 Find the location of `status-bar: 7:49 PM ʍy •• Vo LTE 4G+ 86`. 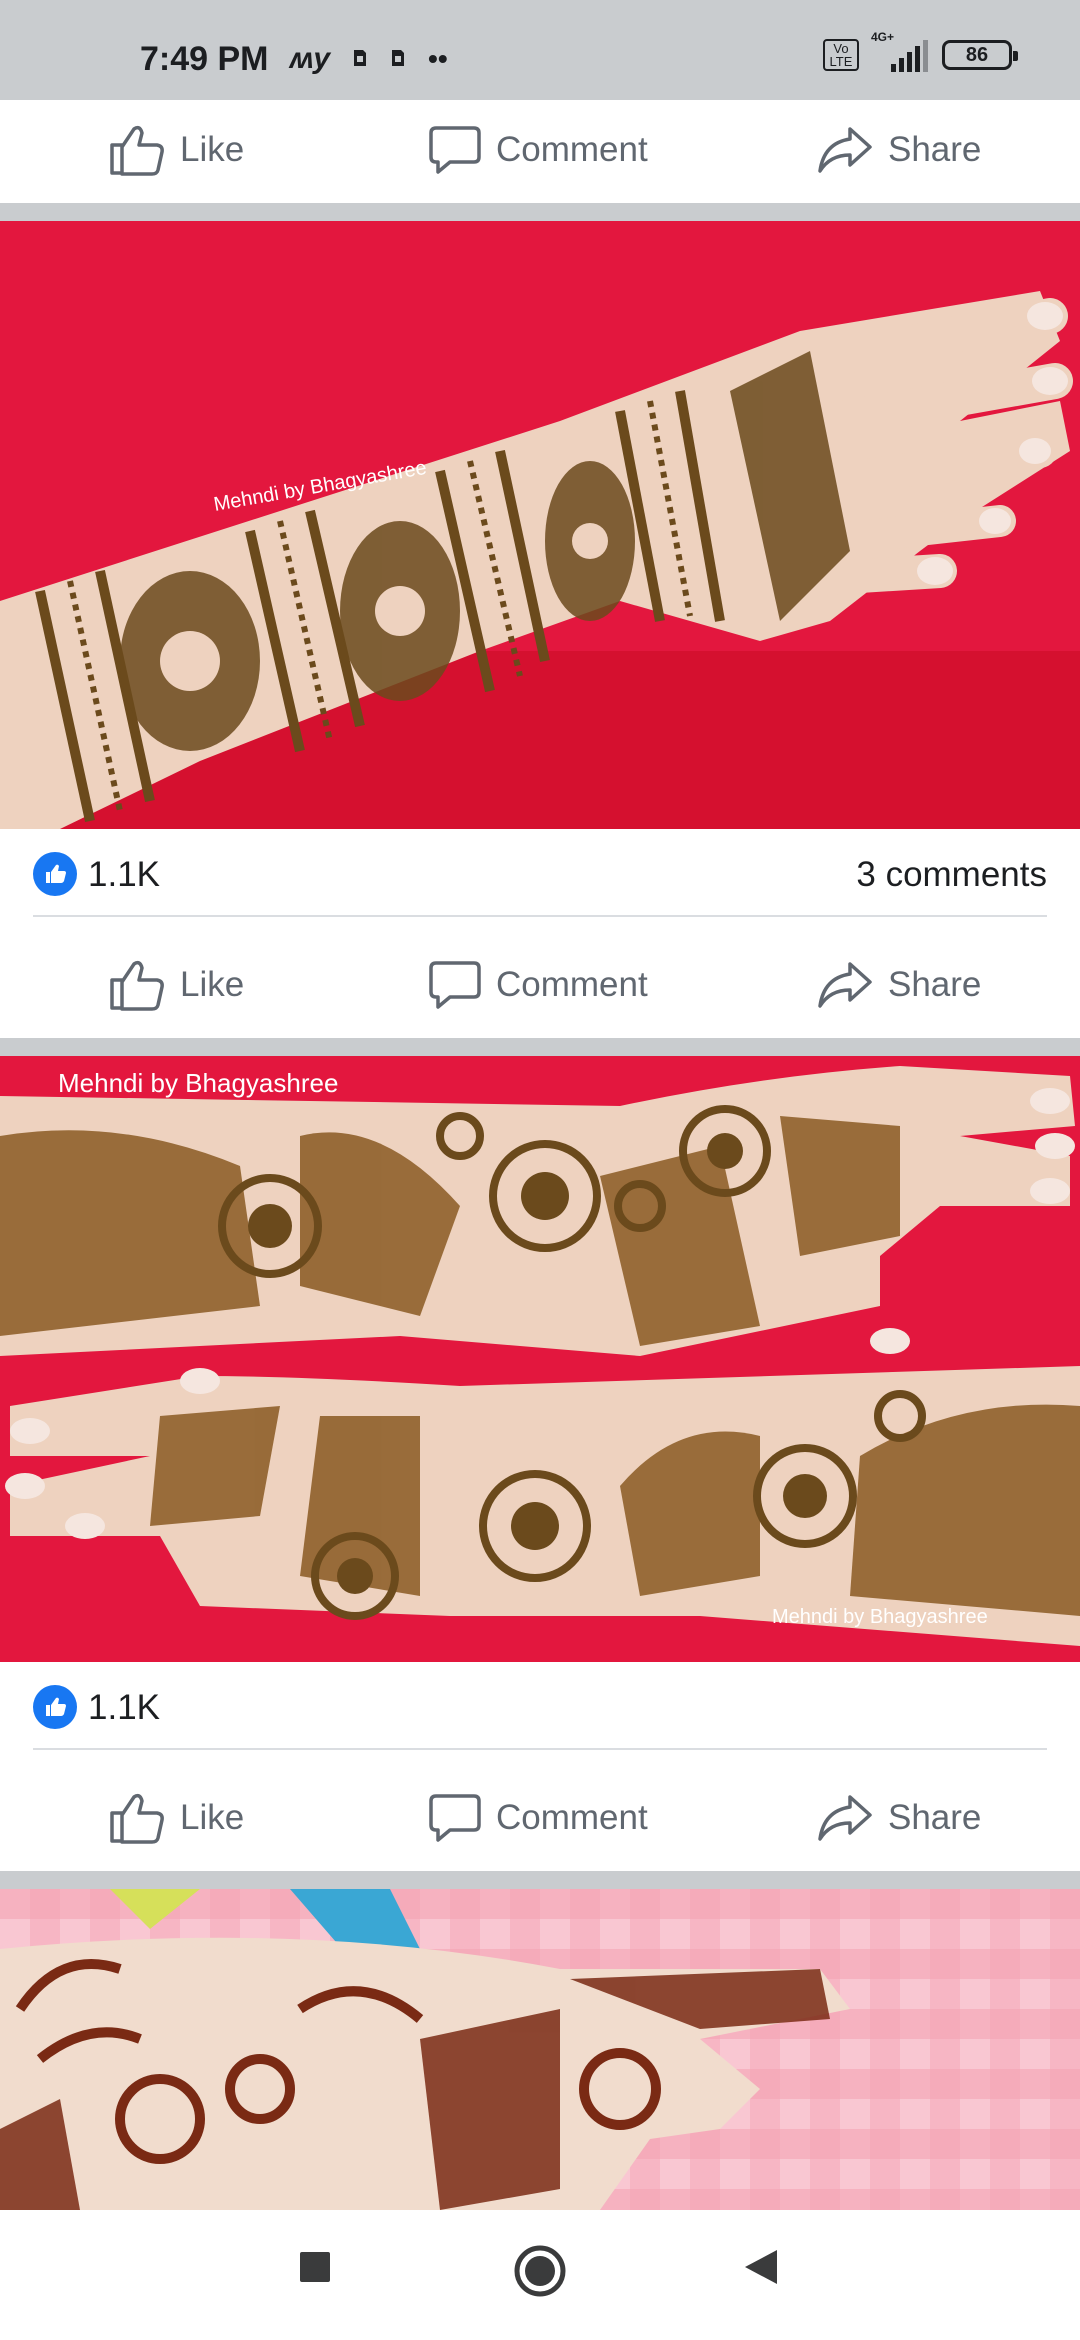

status-bar: 7:49 PM ʍy •• Vo LTE 4G+ 86 is located at coordinates (540, 50).